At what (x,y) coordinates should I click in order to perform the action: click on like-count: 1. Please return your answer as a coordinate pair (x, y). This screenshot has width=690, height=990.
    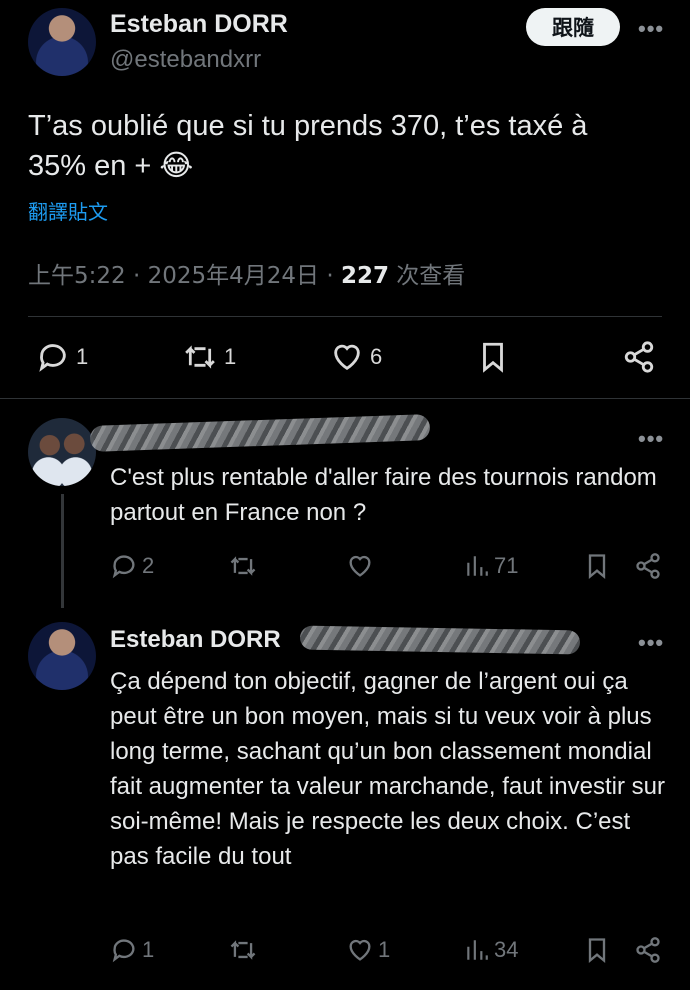
    Looking at the image, I should click on (384, 949).